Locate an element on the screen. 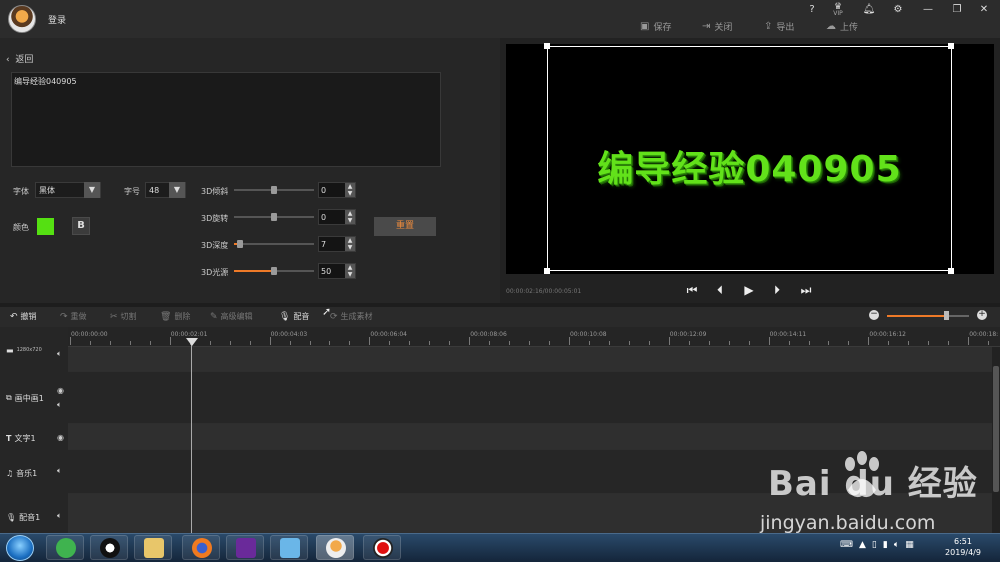  previous-frame-icon: ⏴ is located at coordinates (720, 290).